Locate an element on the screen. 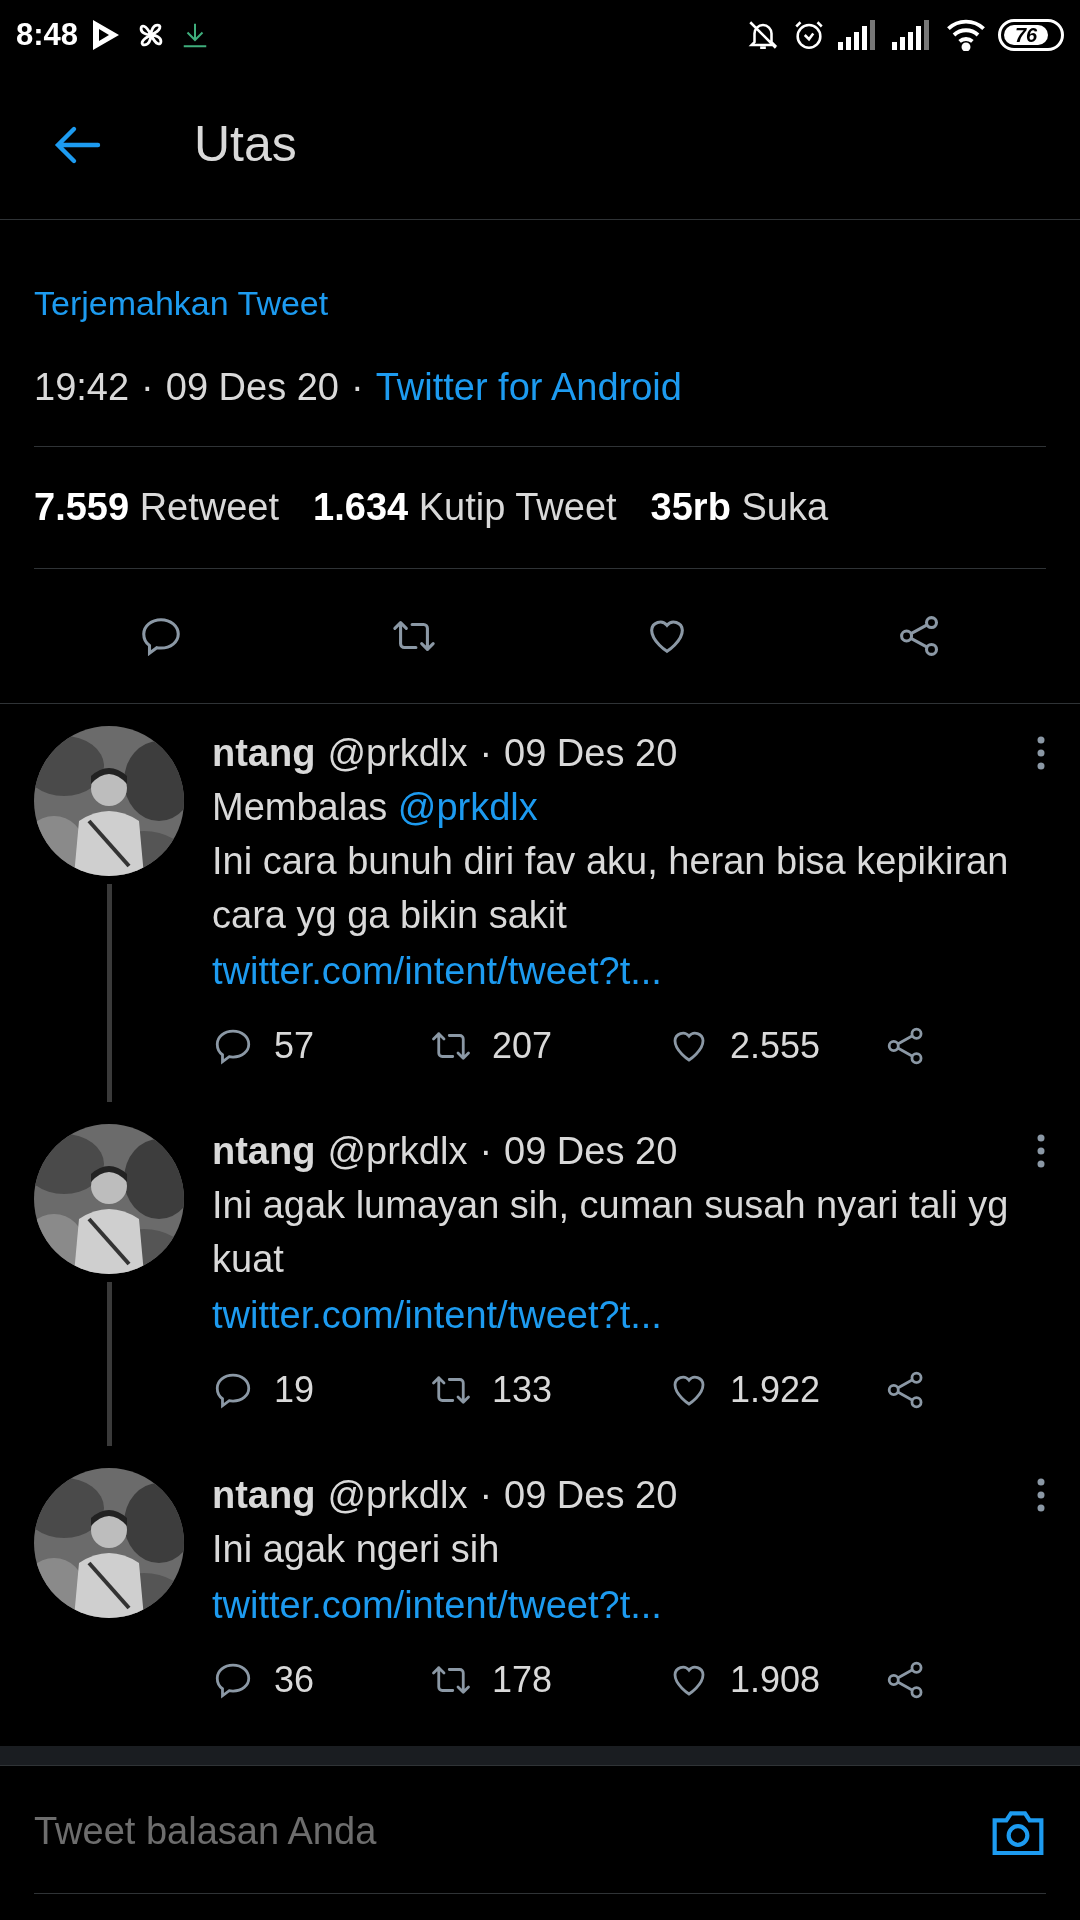 This screenshot has width=1080, height=1920. page-title: Utas is located at coordinates (245, 144).